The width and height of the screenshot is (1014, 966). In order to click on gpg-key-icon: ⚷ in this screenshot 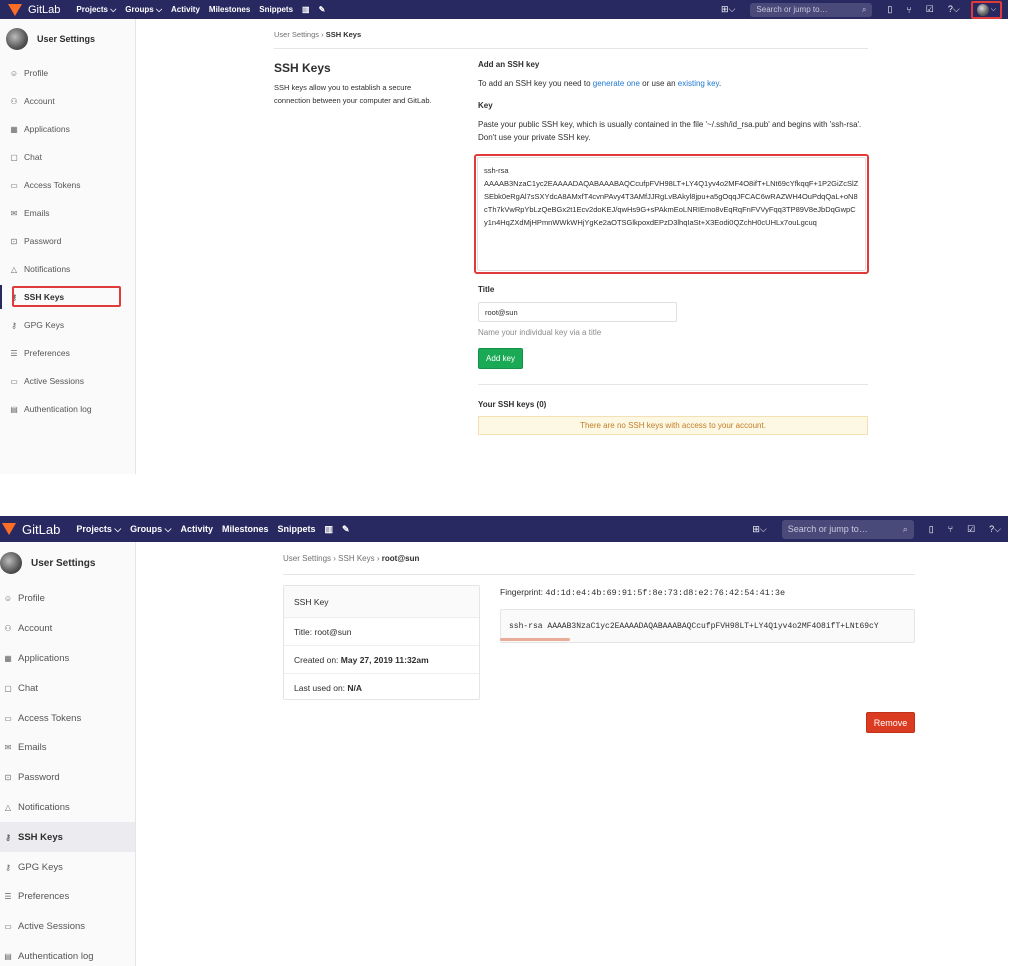, I will do `click(14, 325)`.